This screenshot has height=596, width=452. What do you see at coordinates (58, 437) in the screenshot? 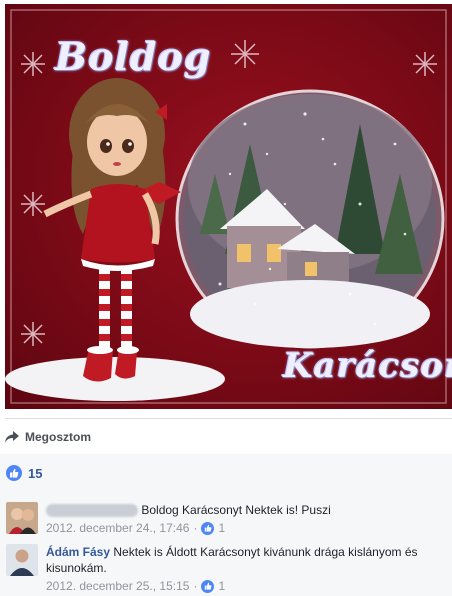
I see `share-label: Megosztom` at bounding box center [58, 437].